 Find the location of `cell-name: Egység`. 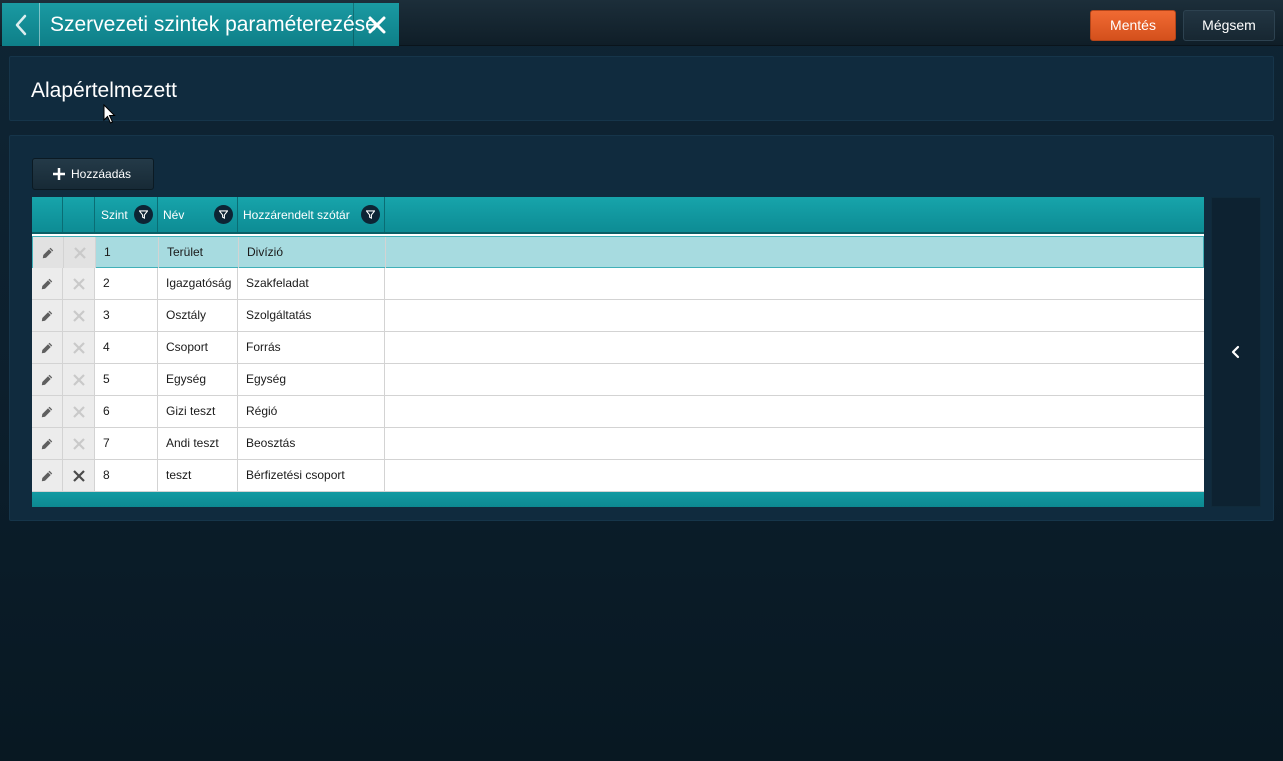

cell-name: Egység is located at coordinates (198, 379).